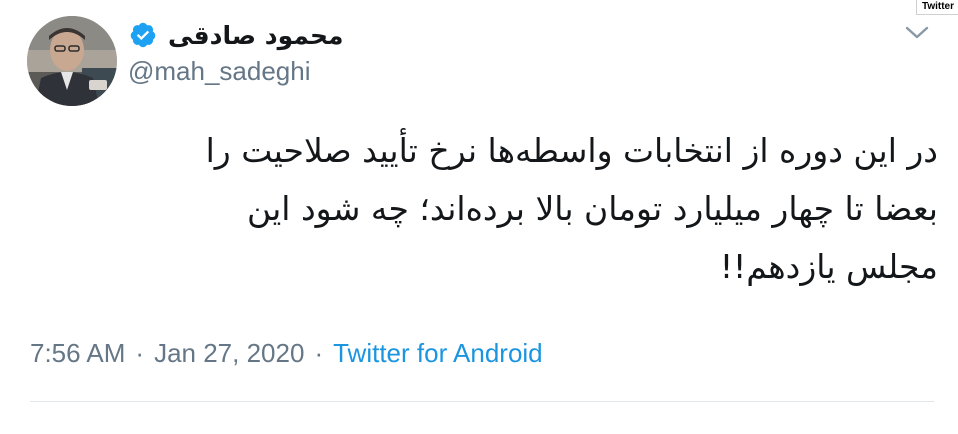 This screenshot has width=958, height=434. What do you see at coordinates (229, 353) in the screenshot?
I see `tweet-date: Jan 27, 2020` at bounding box center [229, 353].